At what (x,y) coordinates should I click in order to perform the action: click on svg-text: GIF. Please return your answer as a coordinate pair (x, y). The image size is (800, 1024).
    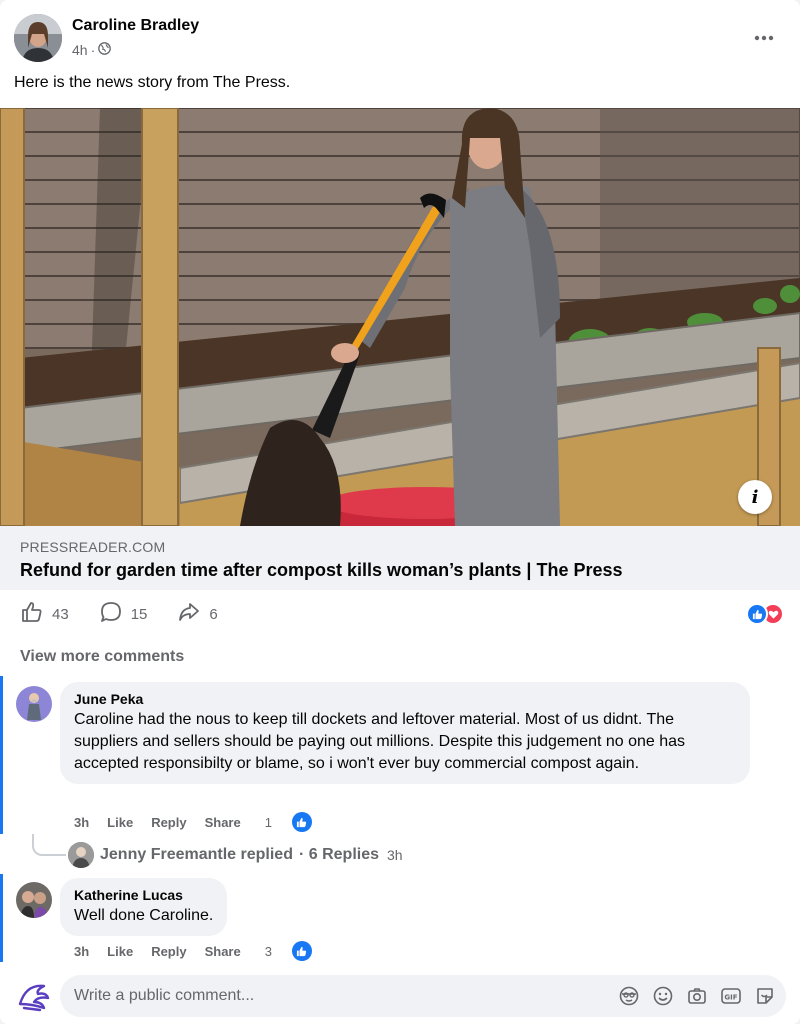
    Looking at the image, I should click on (730, 998).